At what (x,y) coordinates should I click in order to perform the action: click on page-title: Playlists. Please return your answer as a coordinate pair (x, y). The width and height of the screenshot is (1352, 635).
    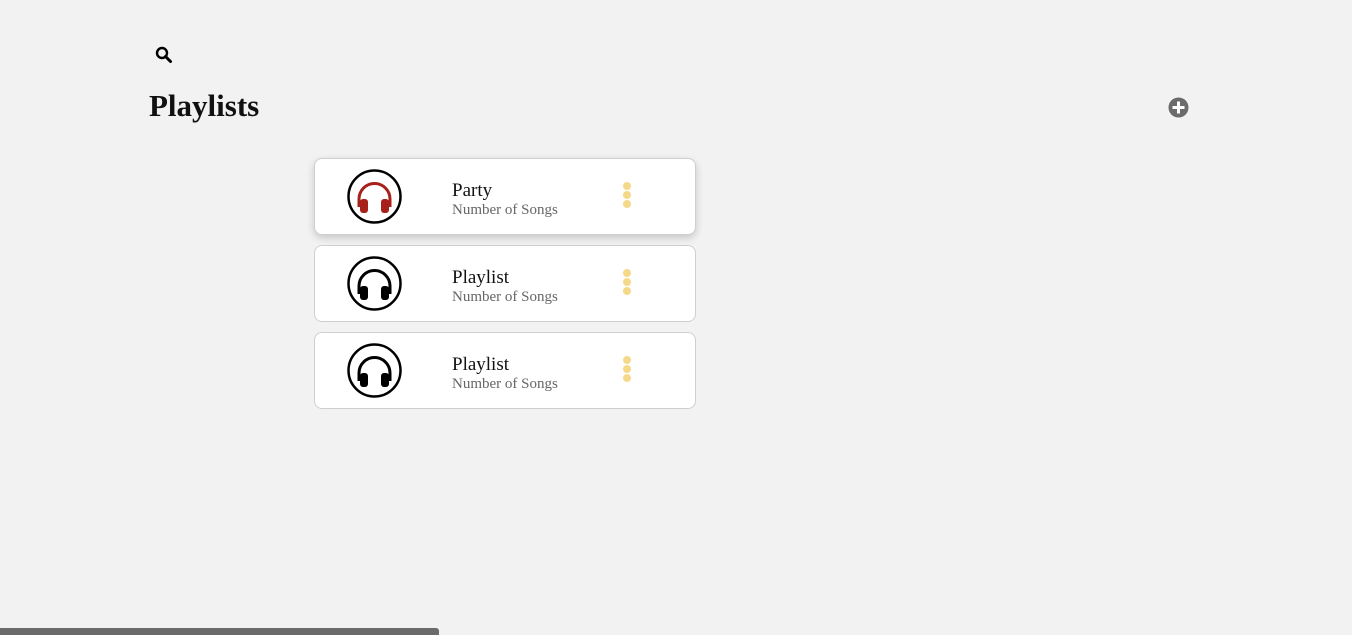
    Looking at the image, I should click on (204, 105).